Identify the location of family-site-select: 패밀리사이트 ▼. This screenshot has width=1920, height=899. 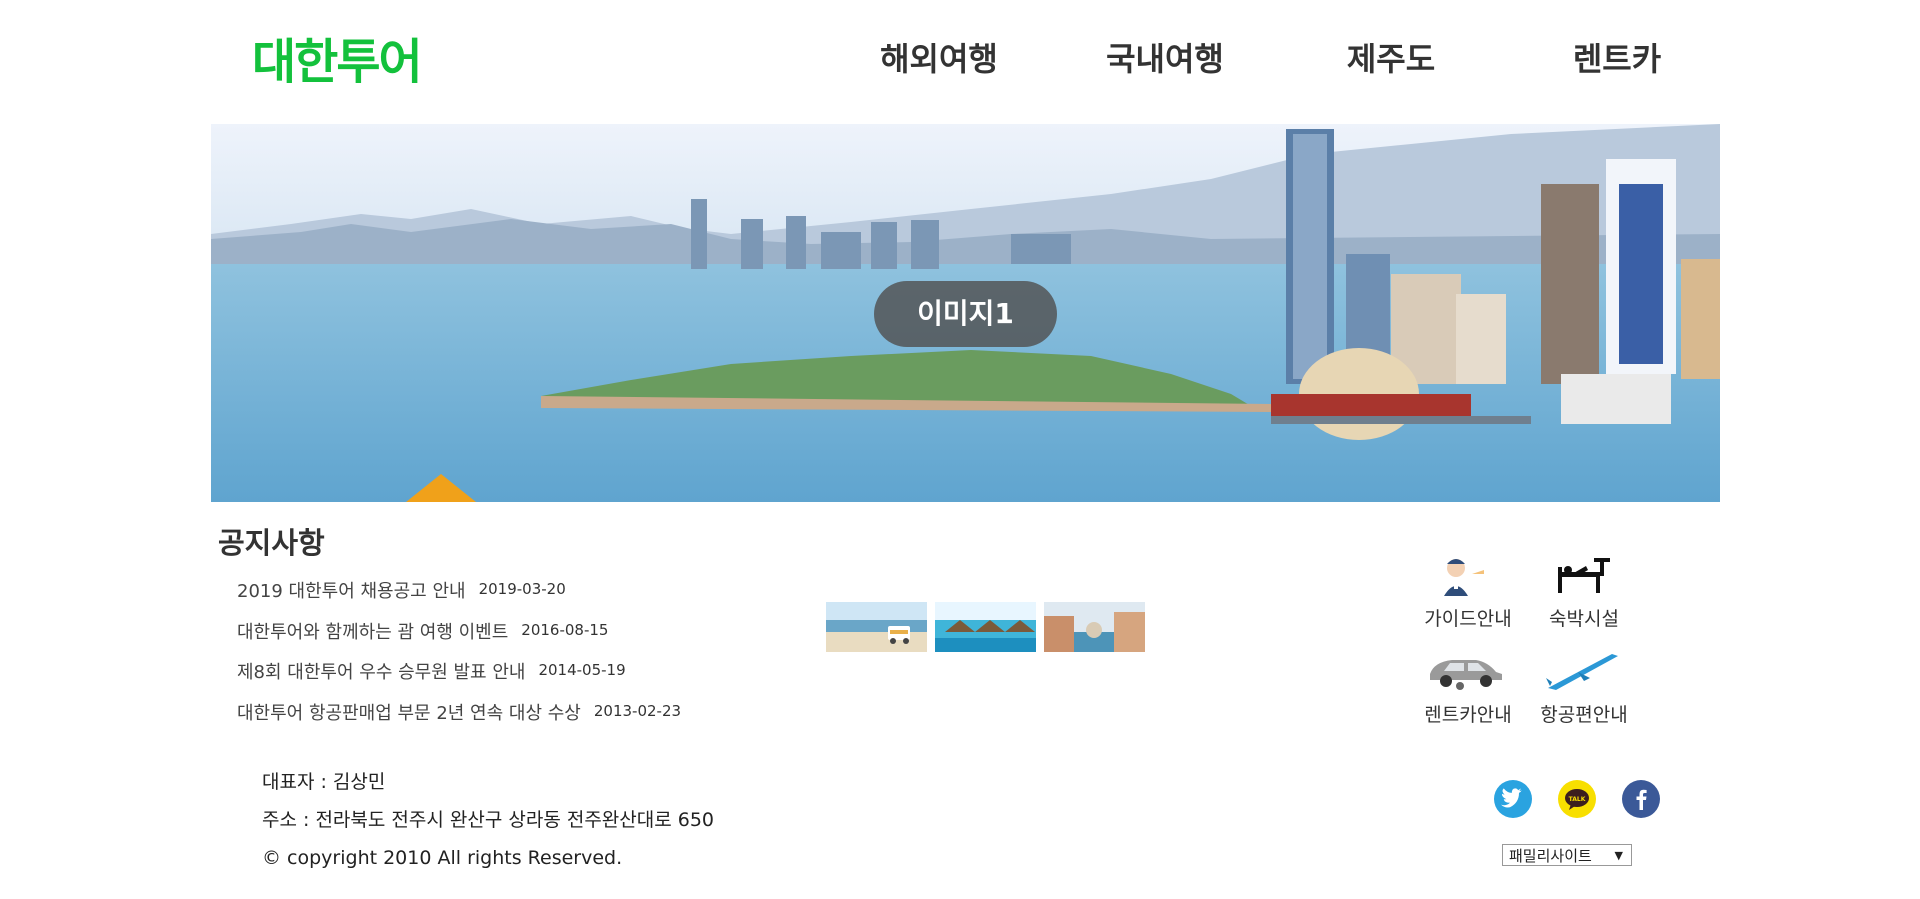
(1567, 855).